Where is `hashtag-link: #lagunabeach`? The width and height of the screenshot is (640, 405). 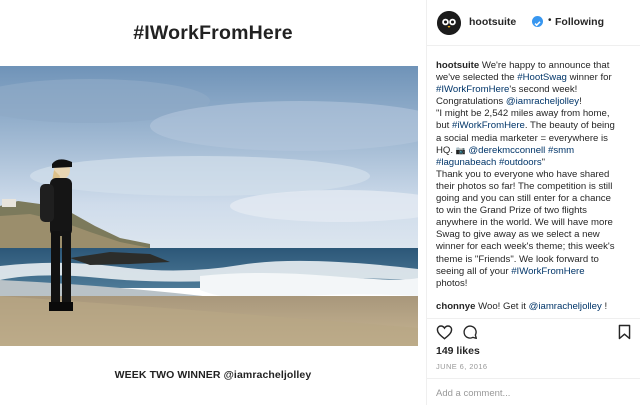 hashtag-link: #lagunabeach is located at coordinates (466, 162).